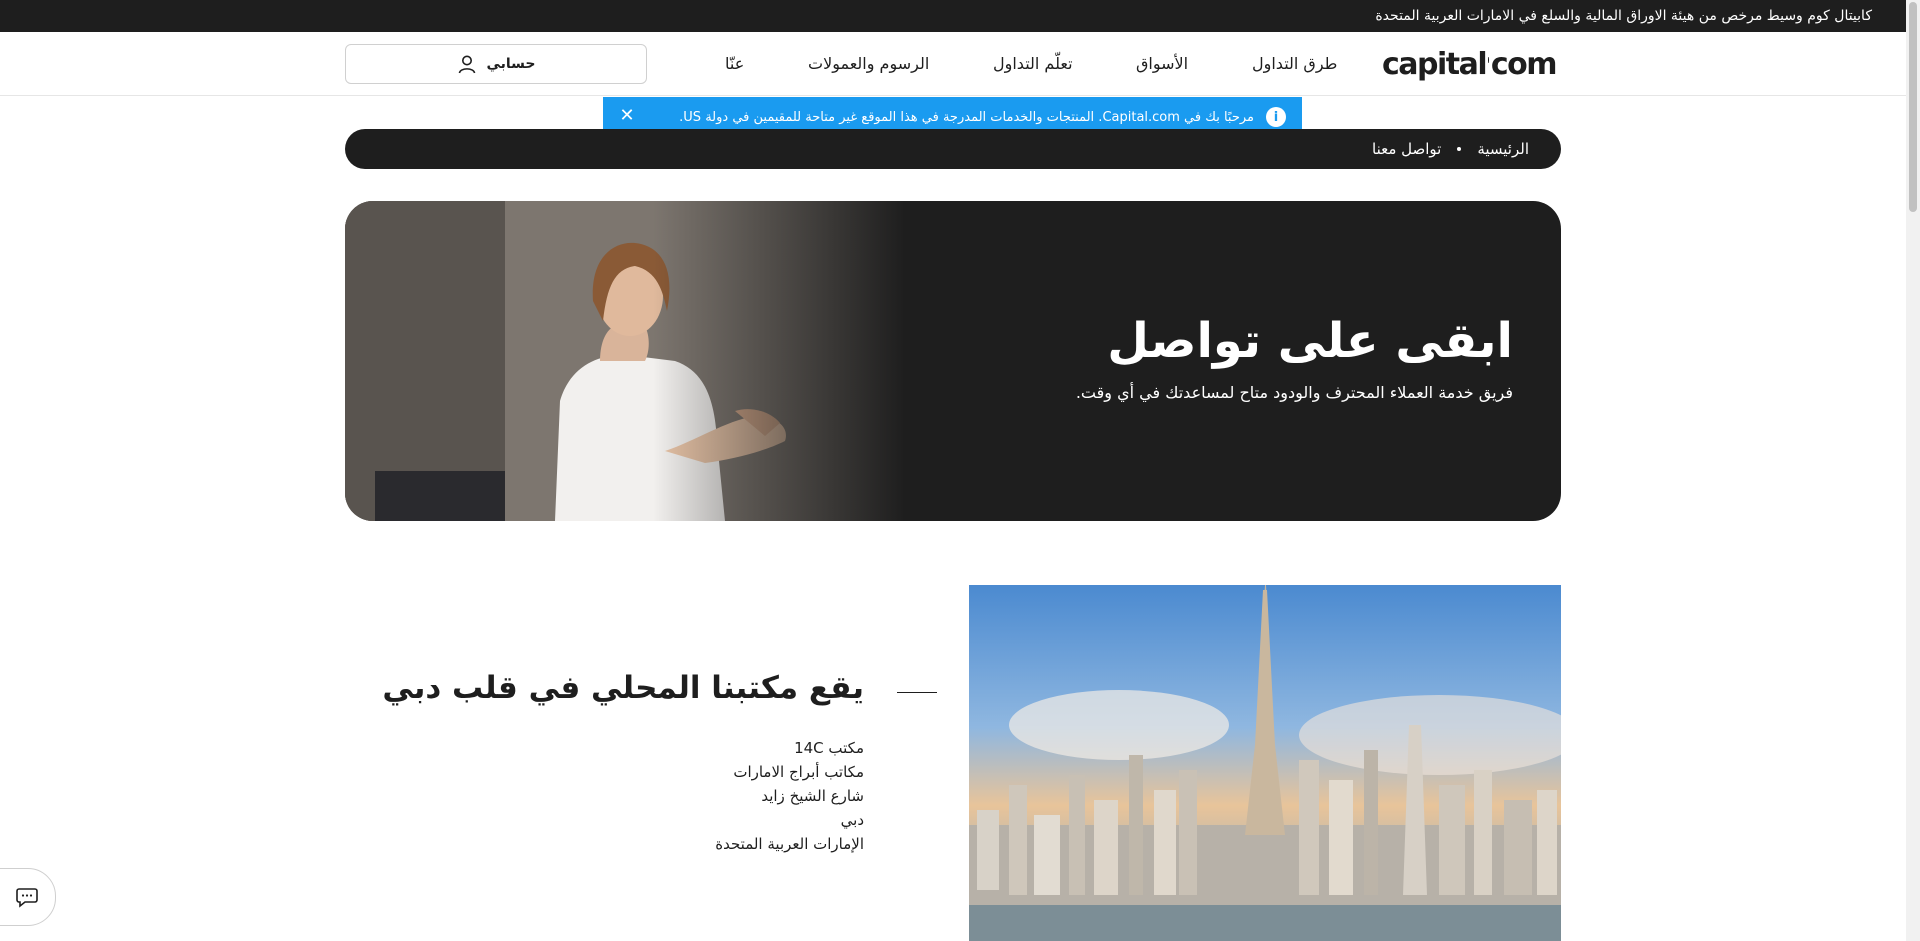 Image resolution: width=1920 pixels, height=941 pixels. Describe the element at coordinates (1503, 149) in the screenshot. I see `breadcrumb-home-link: الرئيسية` at that location.